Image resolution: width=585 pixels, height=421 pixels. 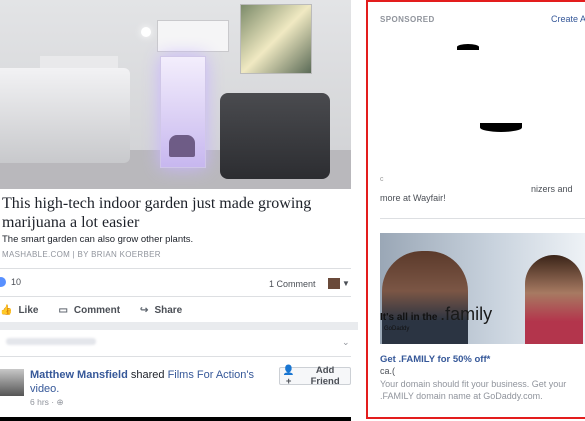 I want to click on viewer-avatar, so click(x=334, y=283).